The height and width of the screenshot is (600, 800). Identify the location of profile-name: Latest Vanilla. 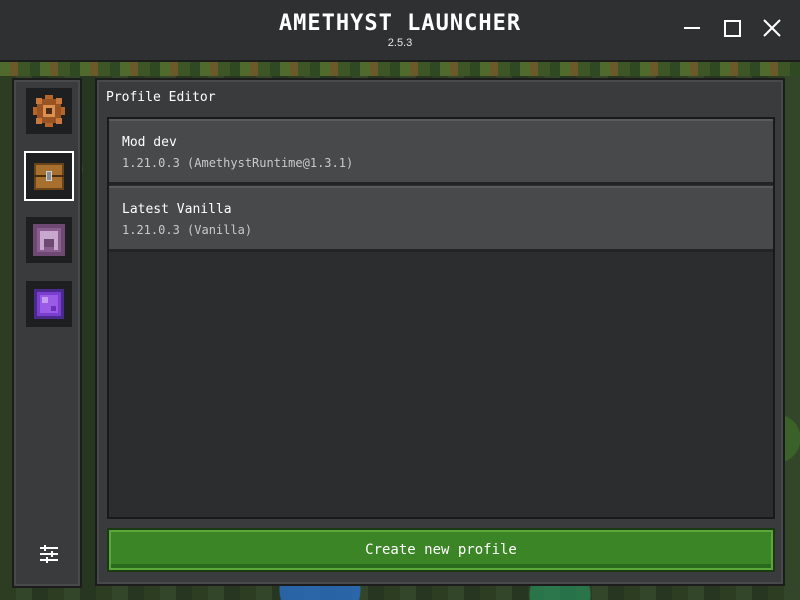
(177, 209).